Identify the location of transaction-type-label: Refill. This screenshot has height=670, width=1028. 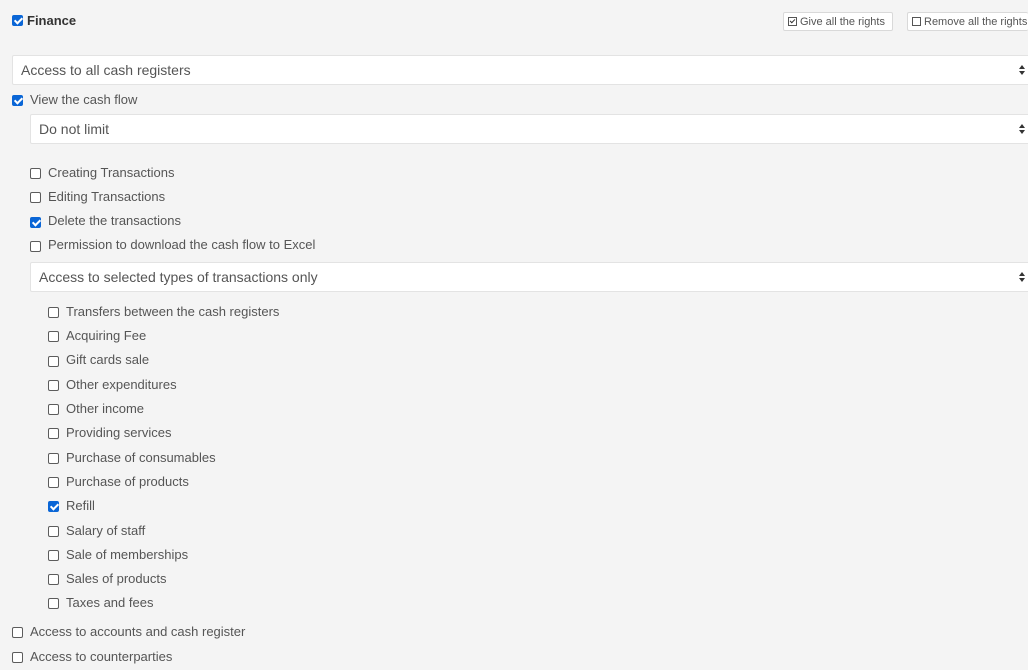
(80, 505).